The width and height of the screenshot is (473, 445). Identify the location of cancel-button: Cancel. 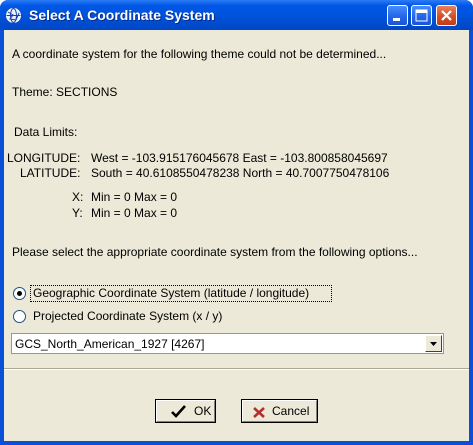
(279, 411).